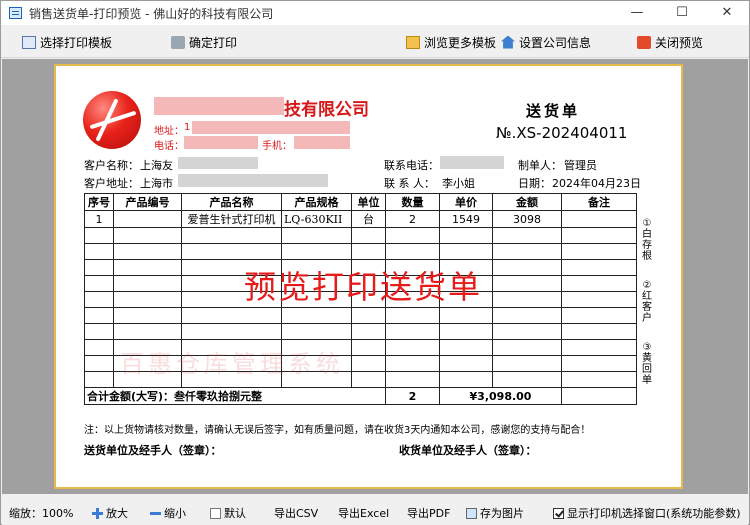 The height and width of the screenshot is (525, 750). I want to click on redacted-customer-name, so click(218, 163).